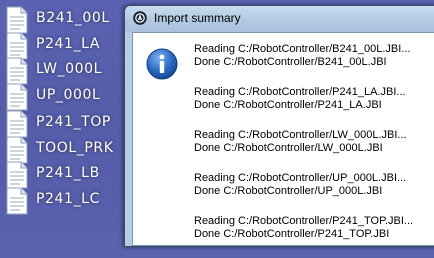 This screenshot has width=434, height=258. What do you see at coordinates (288, 105) in the screenshot?
I see `done-line: Done C:/RobotController/P241_LA.JBI` at bounding box center [288, 105].